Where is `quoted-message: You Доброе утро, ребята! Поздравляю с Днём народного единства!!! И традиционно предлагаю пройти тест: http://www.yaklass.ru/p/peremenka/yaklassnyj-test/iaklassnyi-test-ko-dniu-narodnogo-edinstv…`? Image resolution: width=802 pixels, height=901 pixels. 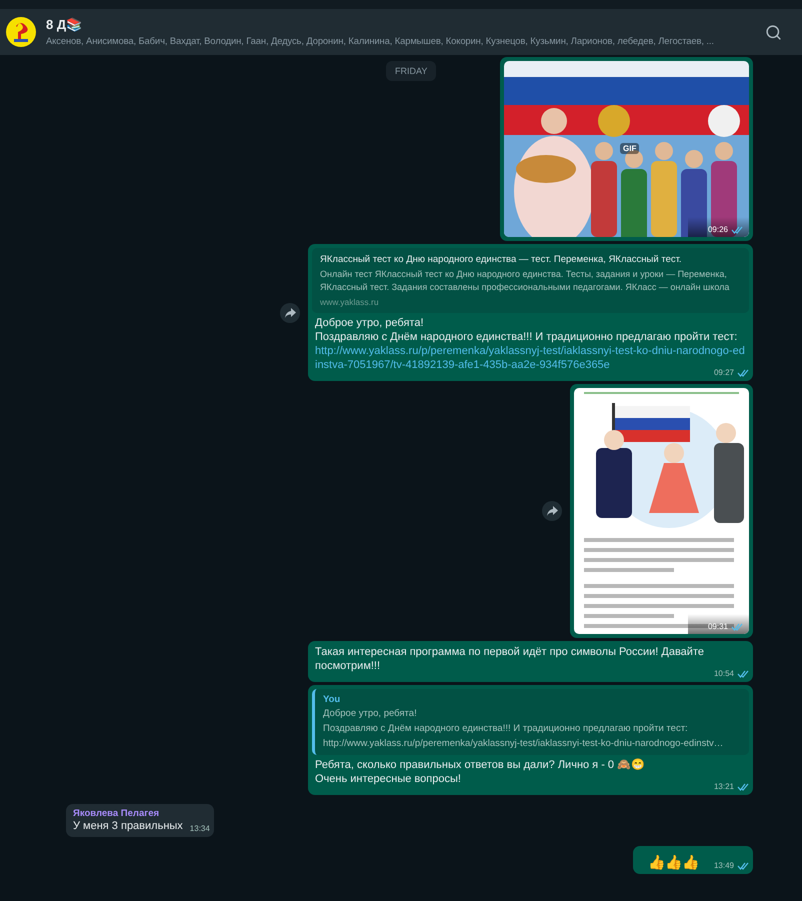 quoted-message: You Доброе утро, ребята! Поздравляю с Днём народного единства!!! И традиционно предлагаю пройти тест: http://www.yaklass.ru/p/peremenka/yaklassnyj-test/iaklassnyi-test-ko-dniu-narodnogo-edinstv… is located at coordinates (530, 722).